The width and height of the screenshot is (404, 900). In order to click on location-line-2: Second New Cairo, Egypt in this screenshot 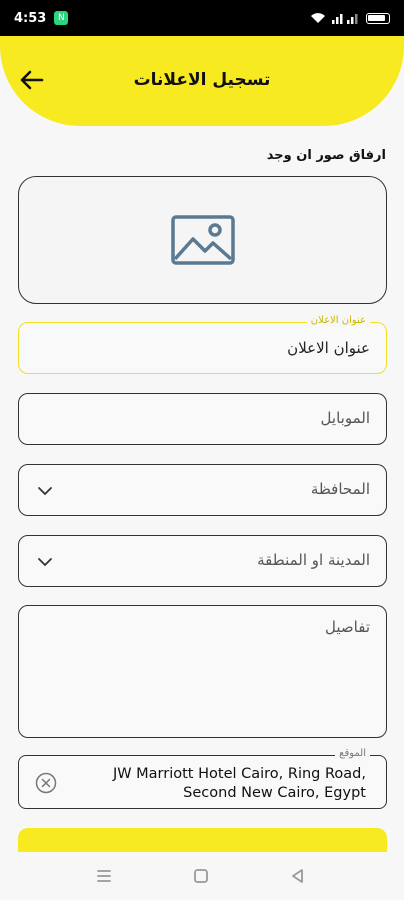, I will do `click(274, 793)`.